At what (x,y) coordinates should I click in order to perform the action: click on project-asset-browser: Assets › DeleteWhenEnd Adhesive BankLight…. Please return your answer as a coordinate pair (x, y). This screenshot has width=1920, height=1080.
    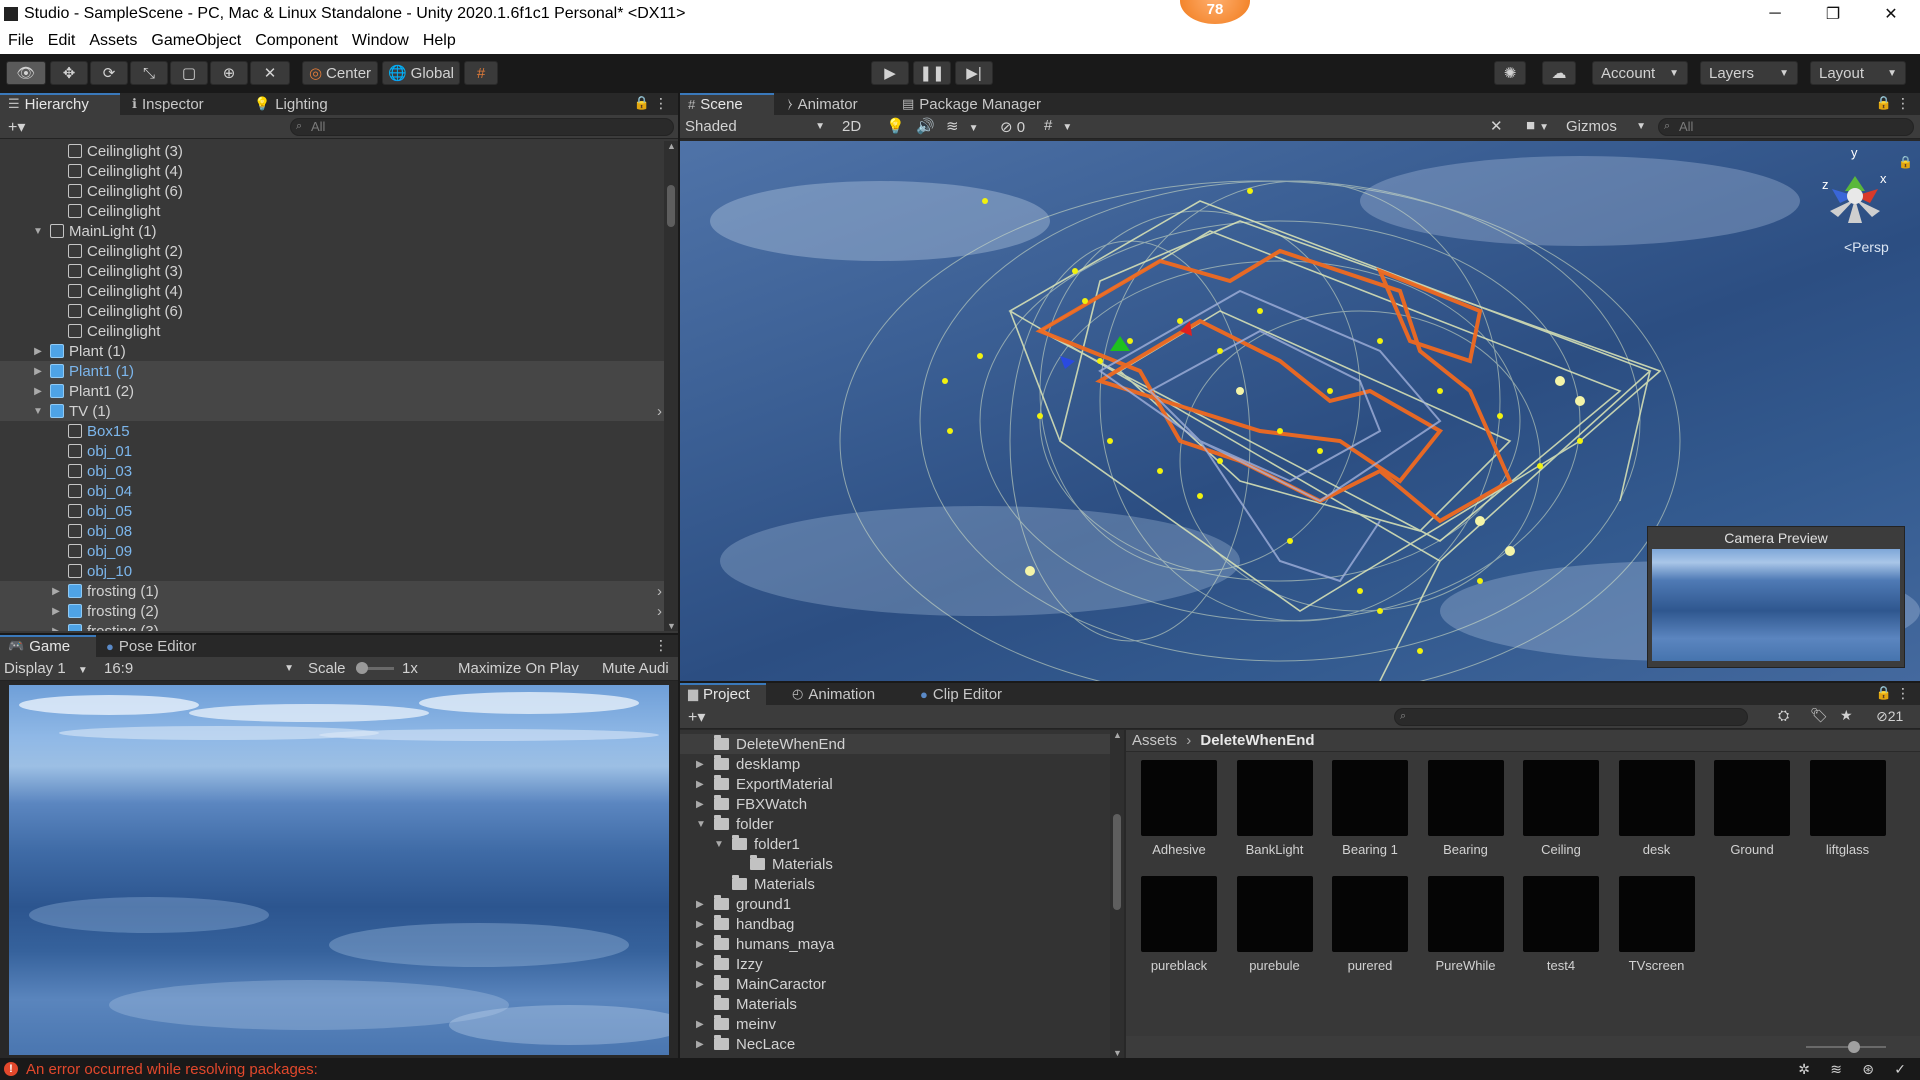
    Looking at the image, I should click on (1523, 894).